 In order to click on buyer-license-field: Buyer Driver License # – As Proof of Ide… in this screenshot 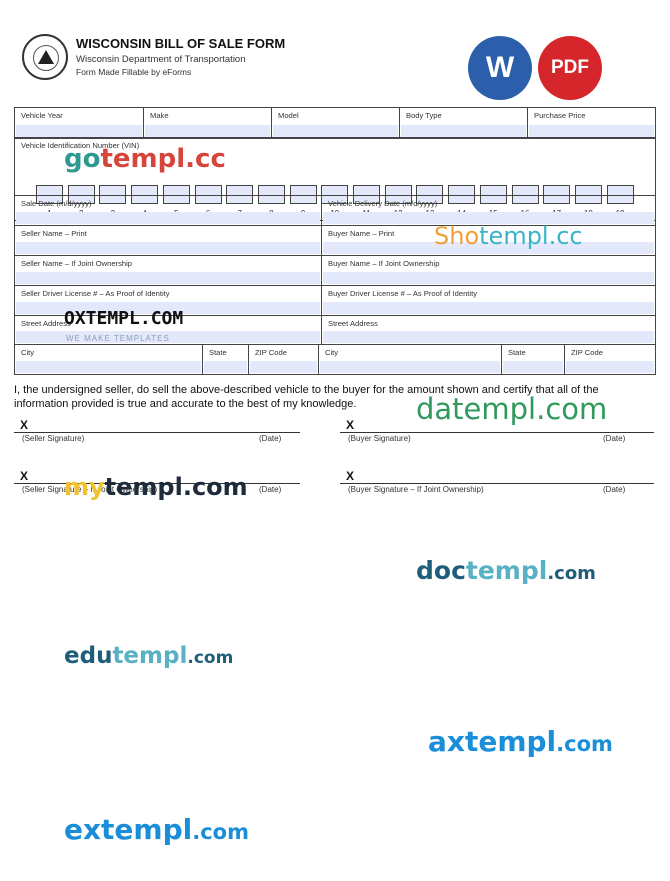, I will do `click(488, 300)`.